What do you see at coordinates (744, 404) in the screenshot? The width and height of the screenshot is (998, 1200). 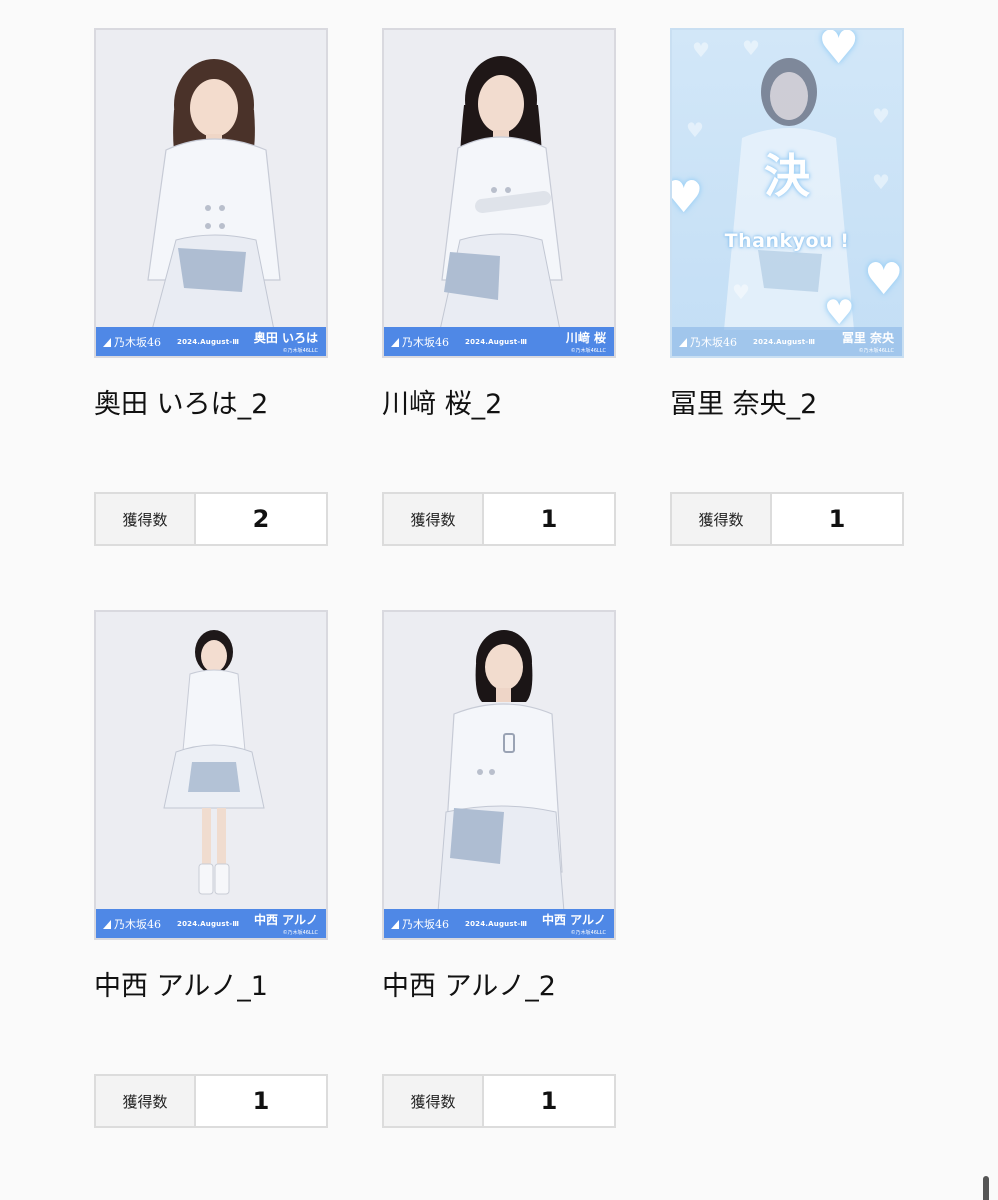 I see `card-title: 冨里 奈央_2` at bounding box center [744, 404].